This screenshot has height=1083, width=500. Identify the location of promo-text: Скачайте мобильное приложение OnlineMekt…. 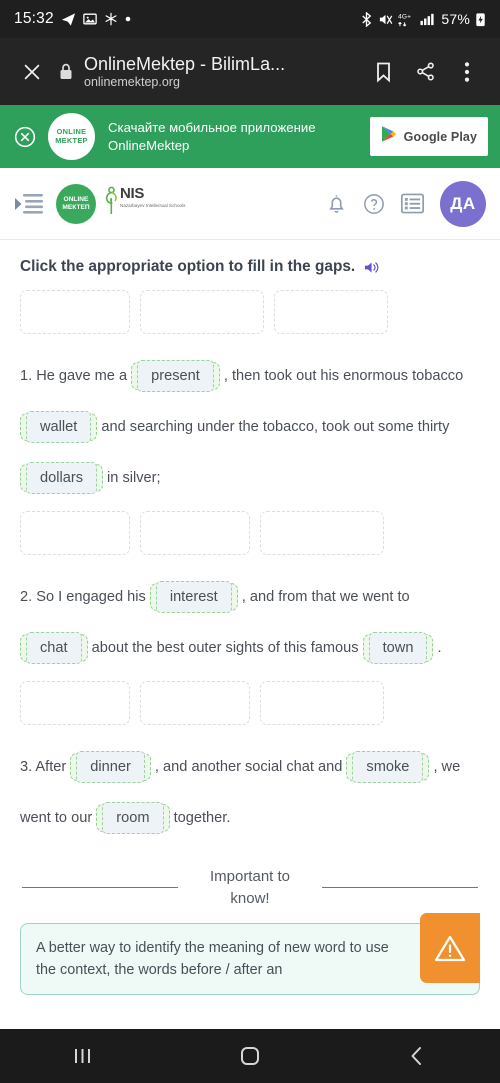
(212, 136).